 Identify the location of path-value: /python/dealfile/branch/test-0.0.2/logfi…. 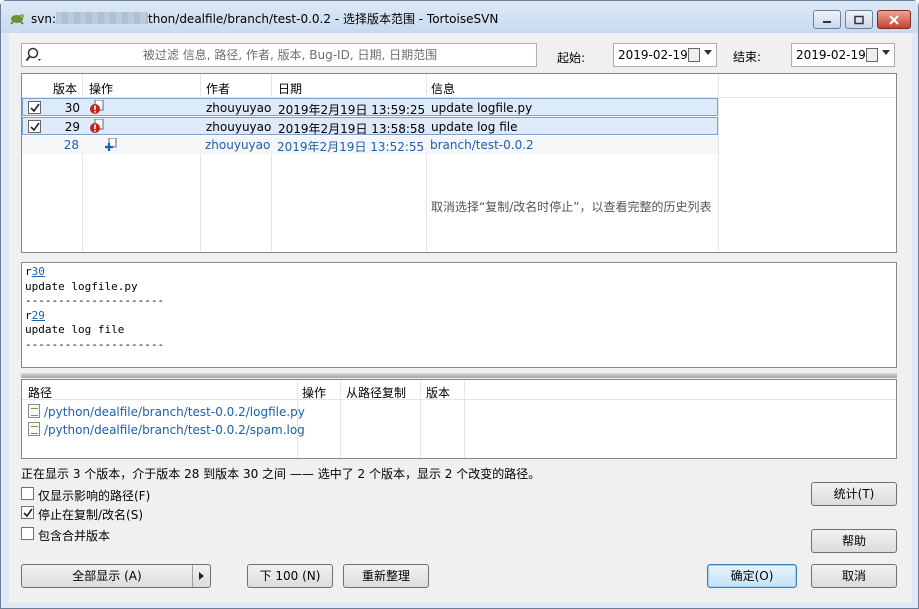
(174, 412).